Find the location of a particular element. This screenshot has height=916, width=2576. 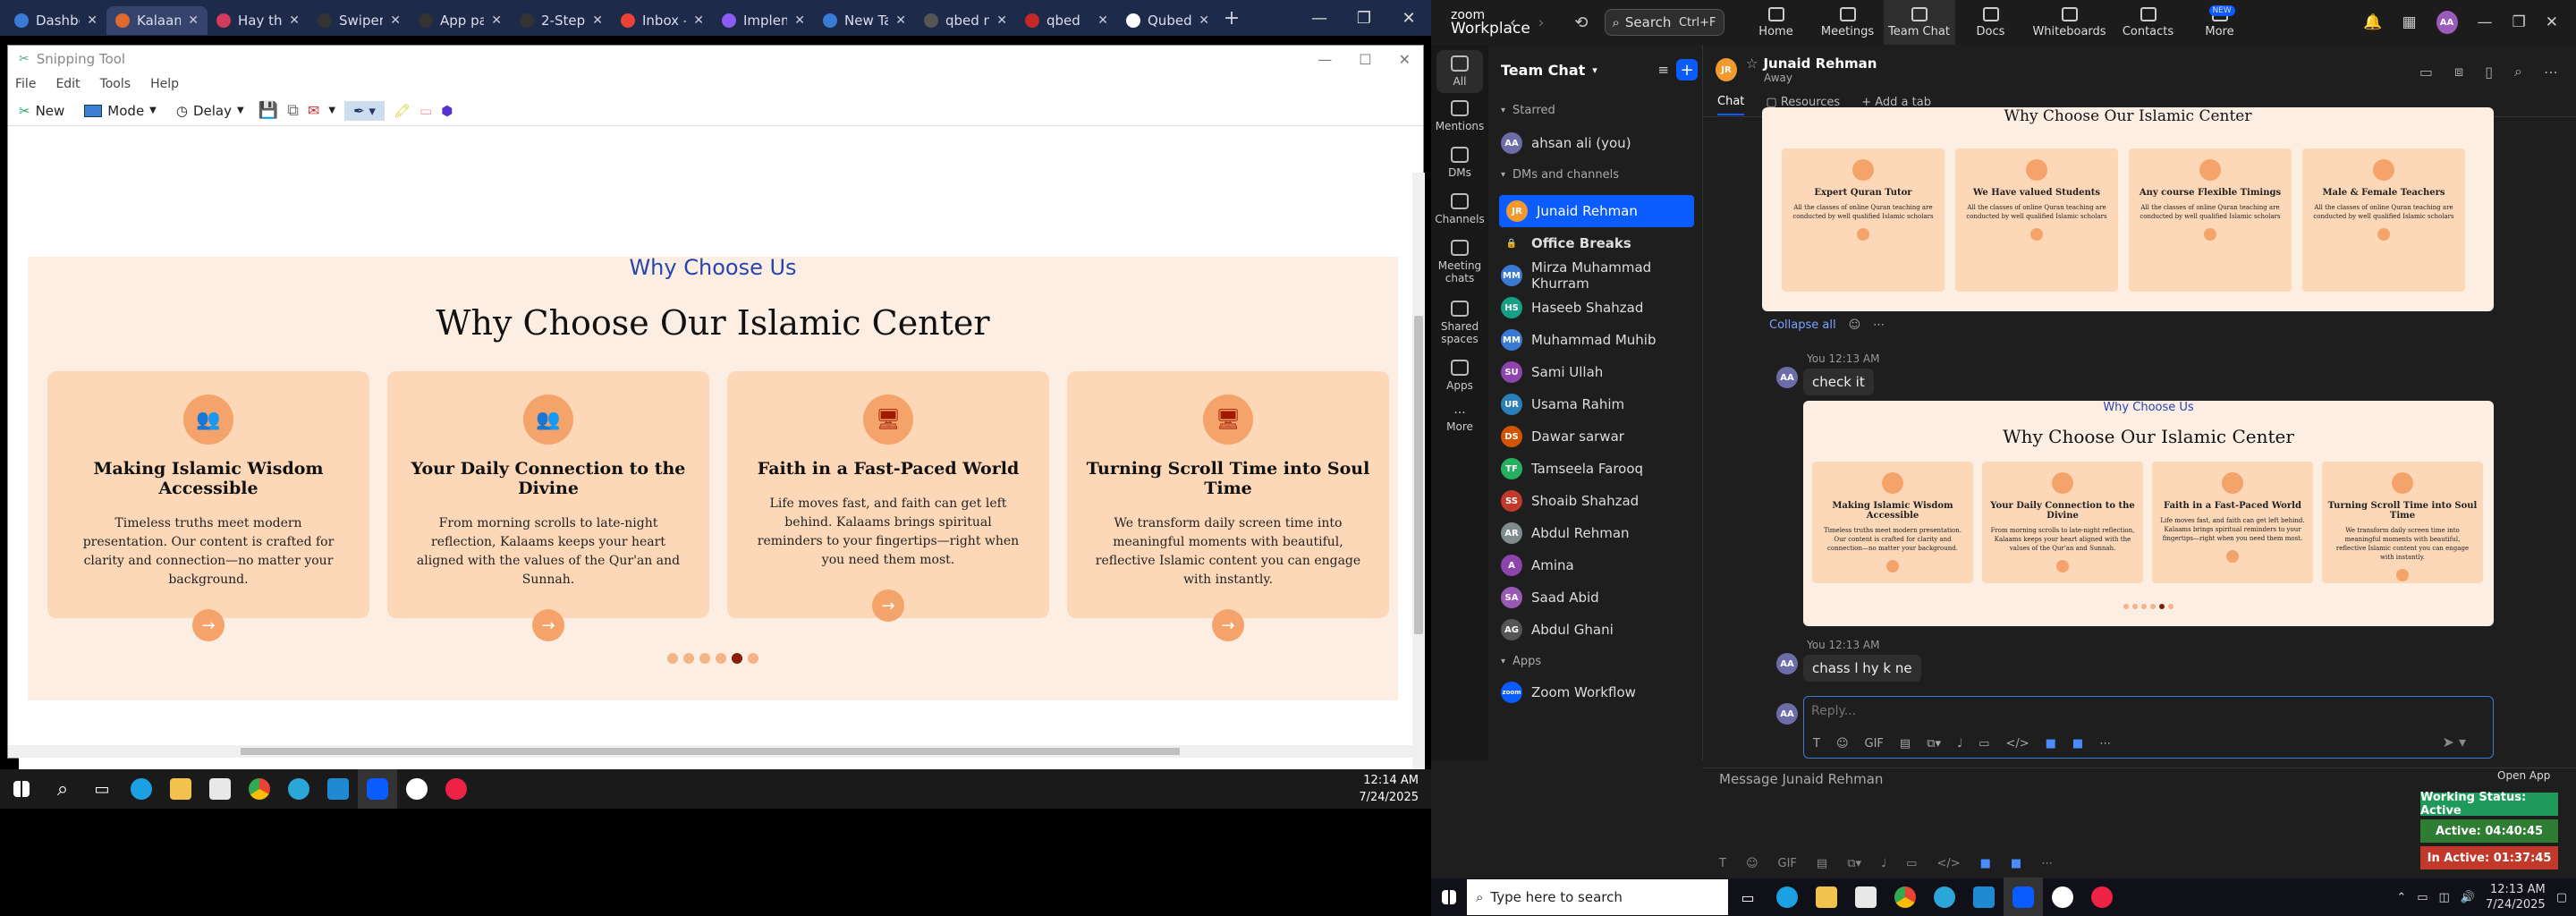

rail-apps: Apps is located at coordinates (1459, 376).